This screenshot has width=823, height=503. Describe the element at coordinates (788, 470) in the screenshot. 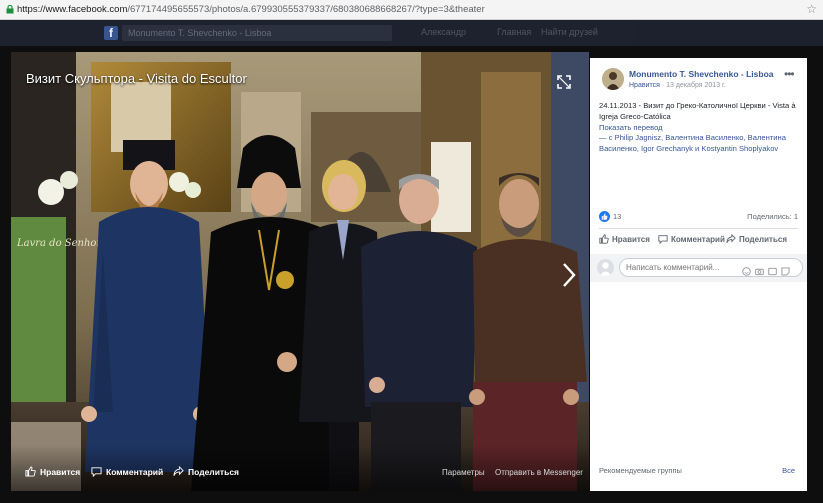

I see `see-all-link: Все` at that location.